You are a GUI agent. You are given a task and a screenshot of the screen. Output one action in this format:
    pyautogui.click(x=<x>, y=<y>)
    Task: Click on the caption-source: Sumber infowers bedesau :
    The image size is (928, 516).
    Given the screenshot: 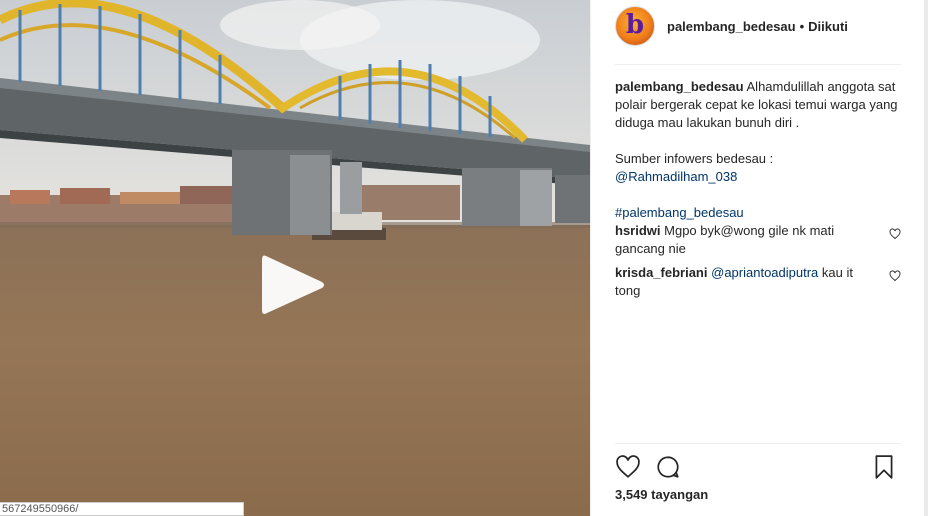 What is the action you would take?
    pyautogui.click(x=694, y=158)
    